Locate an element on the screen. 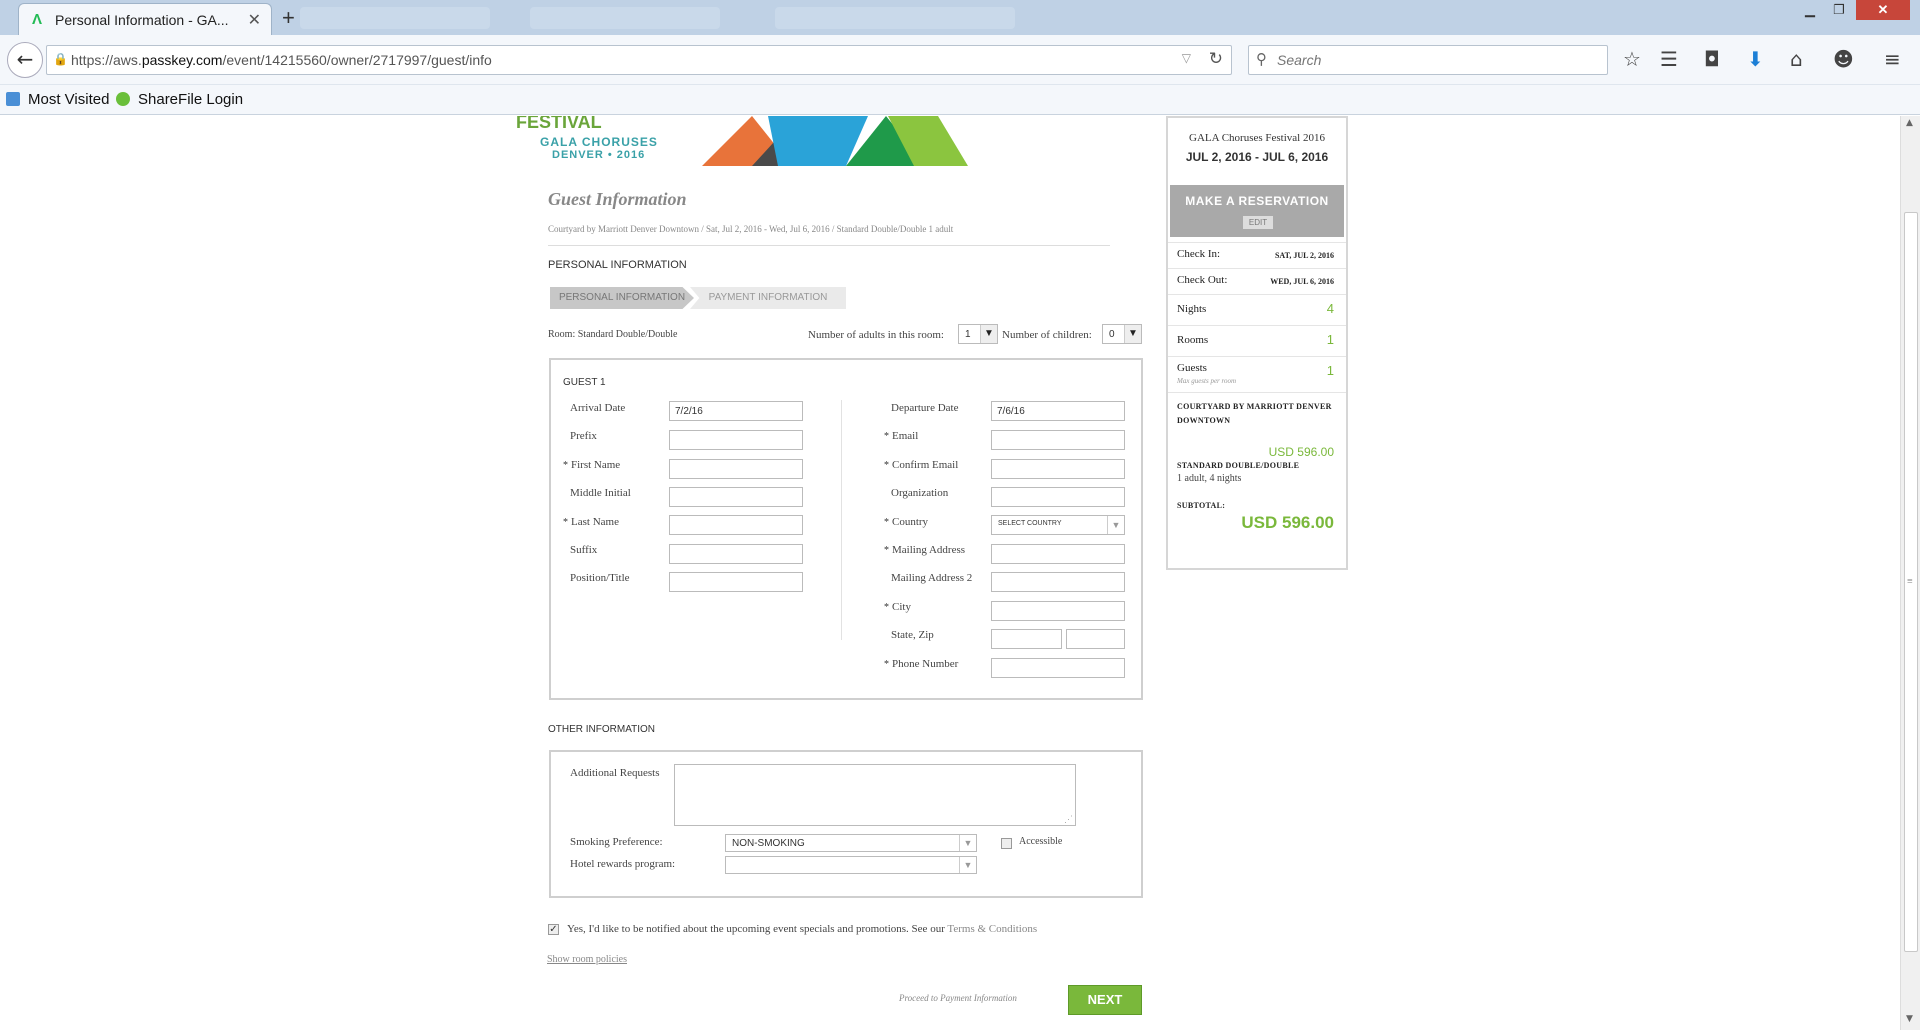 This screenshot has width=1920, height=1030. scroll-up-icon: ▲ is located at coordinates (1909, 123).